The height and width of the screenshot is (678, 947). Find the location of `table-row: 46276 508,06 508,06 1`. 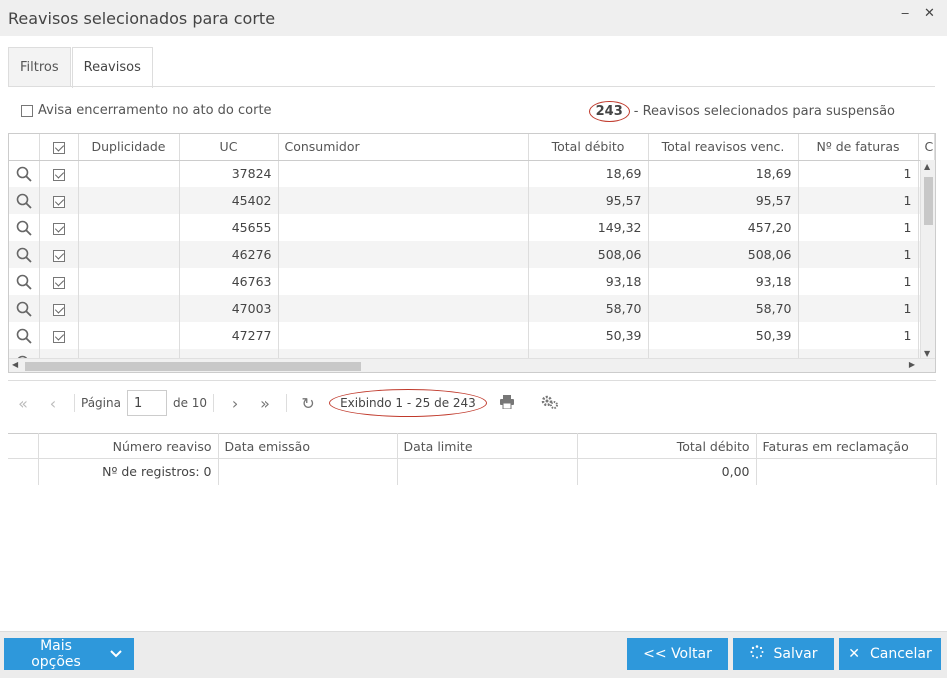

table-row: 46276 508,06 508,06 1 is located at coordinates (472, 254).